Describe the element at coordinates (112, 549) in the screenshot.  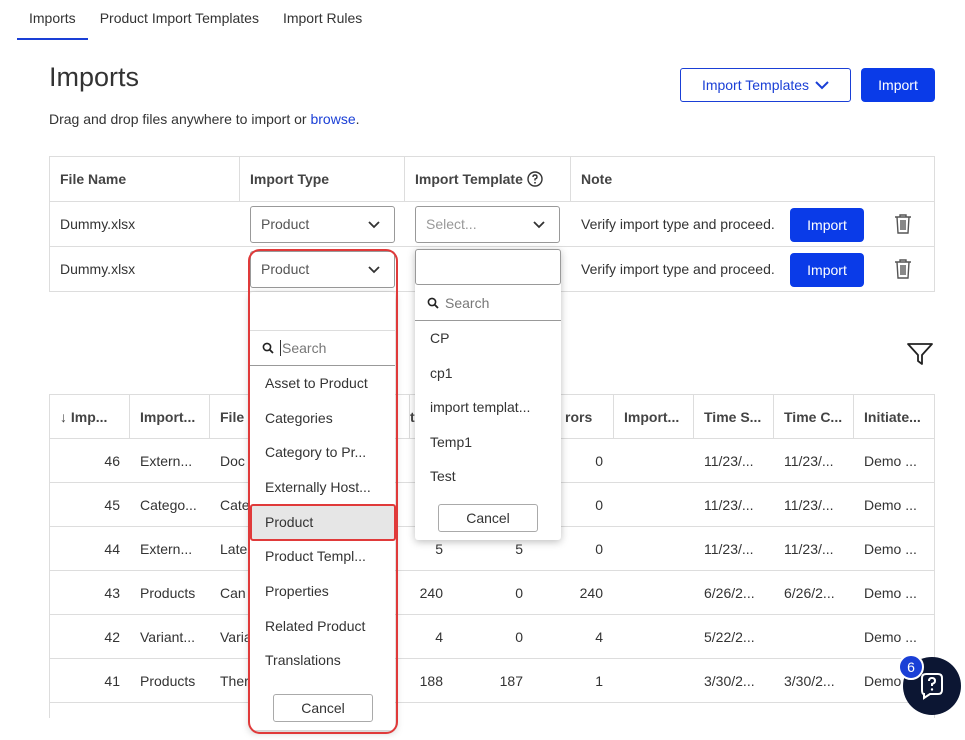
I see `cell-id: 44` at that location.